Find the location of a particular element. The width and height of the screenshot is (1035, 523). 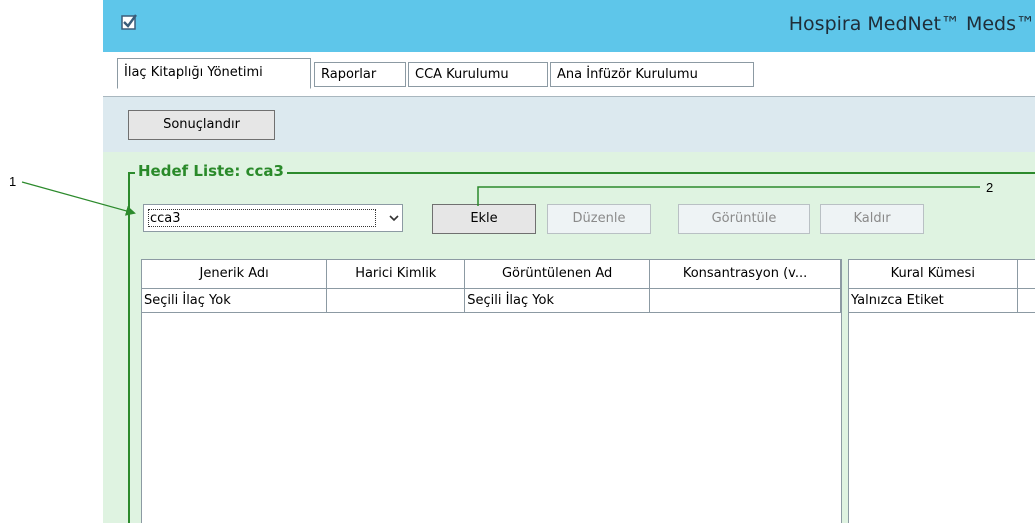

cell-external-id is located at coordinates (396, 300).